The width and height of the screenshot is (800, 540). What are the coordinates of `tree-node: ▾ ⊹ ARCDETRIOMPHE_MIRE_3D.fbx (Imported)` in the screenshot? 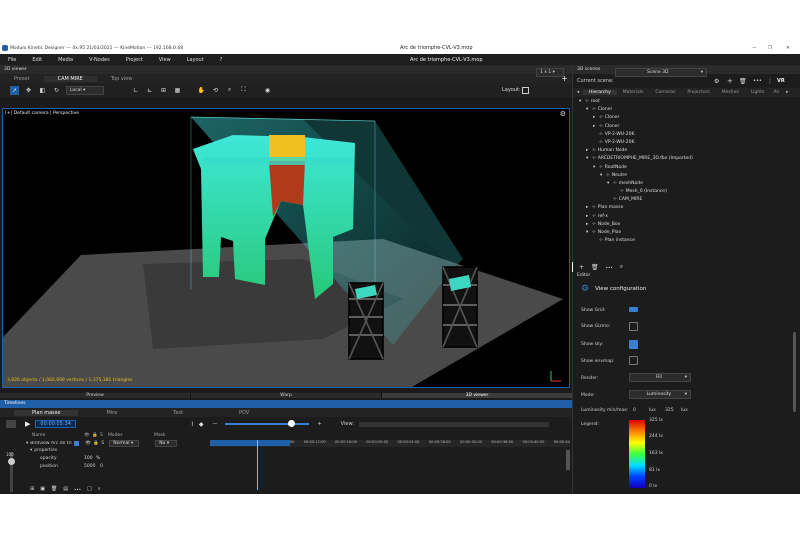 It's located at (689, 159).